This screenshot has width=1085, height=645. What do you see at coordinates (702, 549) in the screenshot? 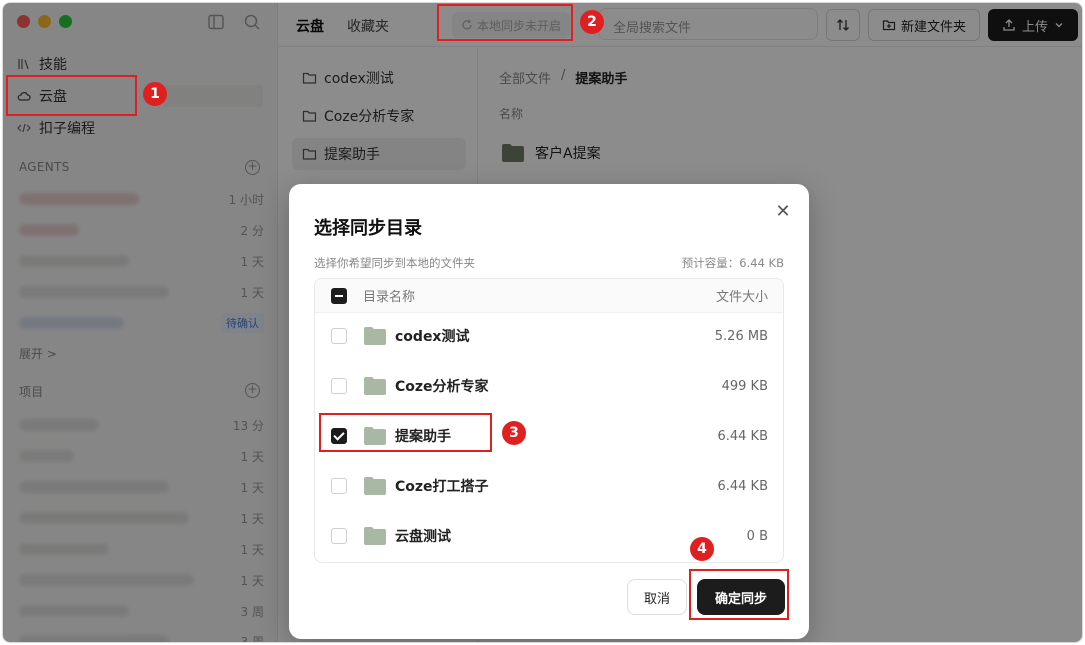
I see `annotation-badge-4: 4` at bounding box center [702, 549].